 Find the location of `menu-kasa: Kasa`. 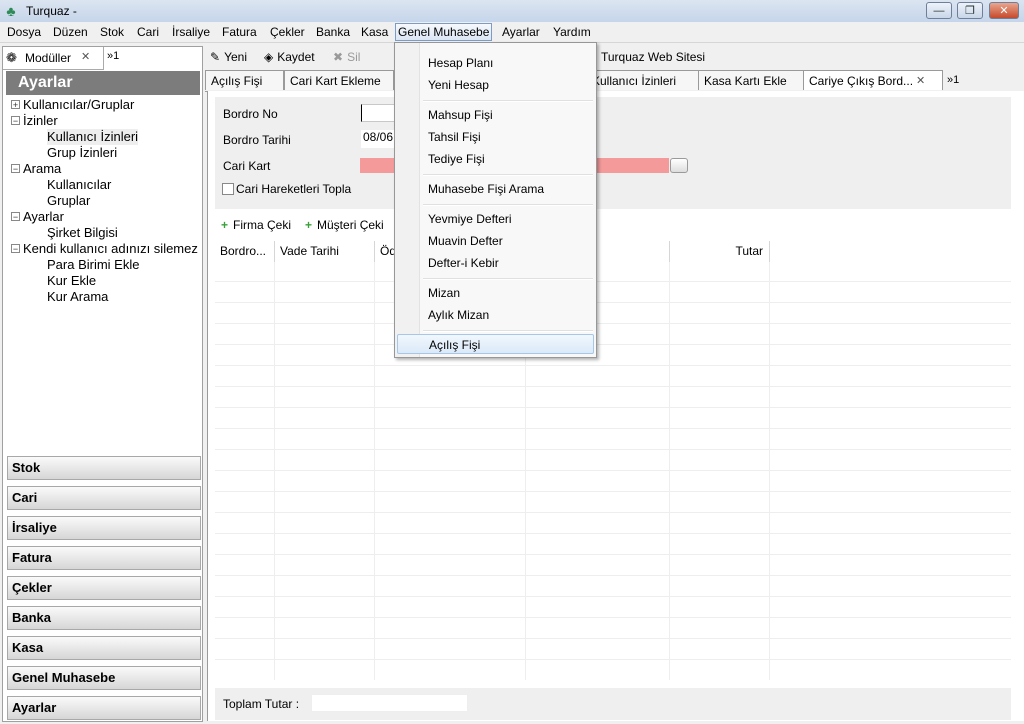

menu-kasa: Kasa is located at coordinates (374, 32).